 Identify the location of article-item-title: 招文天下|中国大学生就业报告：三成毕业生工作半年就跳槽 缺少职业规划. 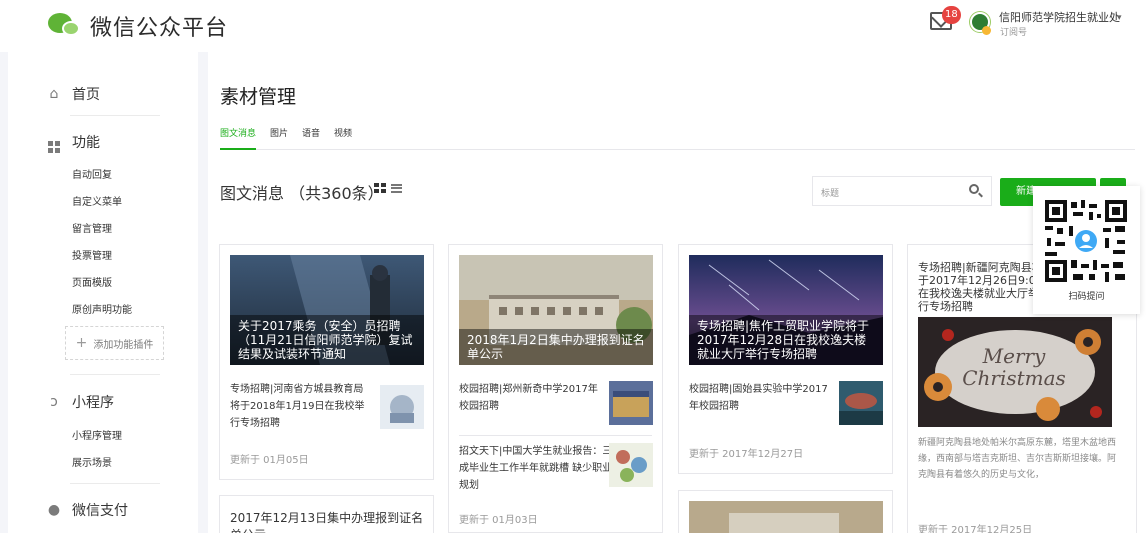
(536, 468).